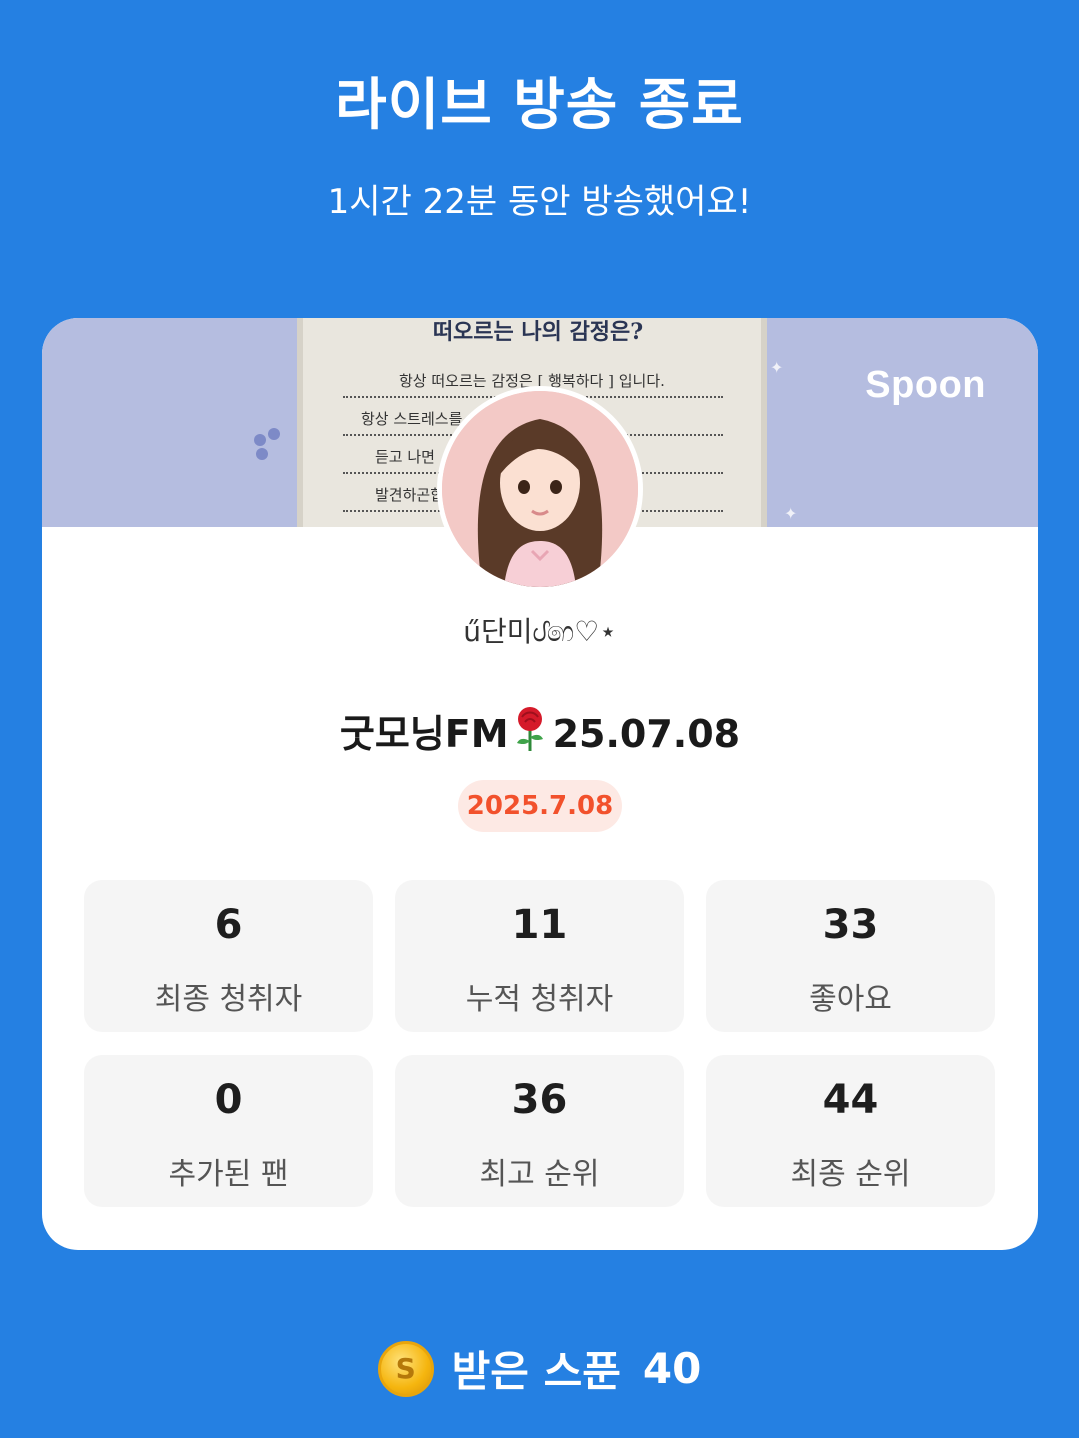 This screenshot has height=1438, width=1079. I want to click on stat-best-rank: 36 최고 순위, so click(539, 1131).